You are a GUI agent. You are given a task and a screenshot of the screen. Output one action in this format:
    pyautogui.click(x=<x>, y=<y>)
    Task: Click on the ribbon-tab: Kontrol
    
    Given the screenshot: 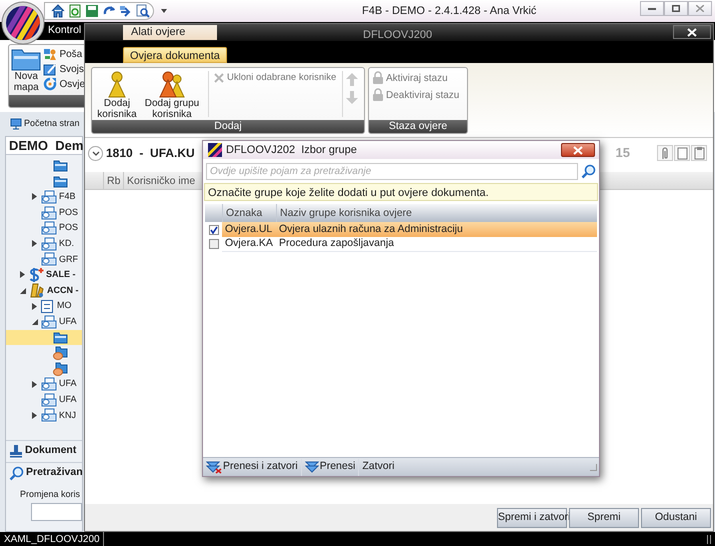 What is the action you would take?
    pyautogui.click(x=65, y=31)
    